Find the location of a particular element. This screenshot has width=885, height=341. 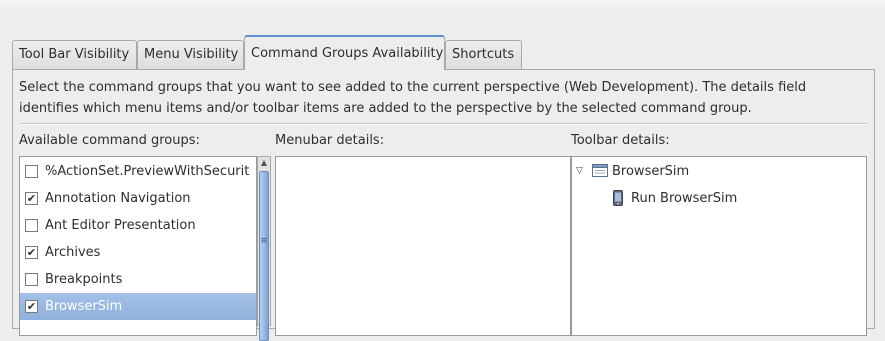

tree-node-browsersim: ▽ BrowserSim is located at coordinates (719, 171).